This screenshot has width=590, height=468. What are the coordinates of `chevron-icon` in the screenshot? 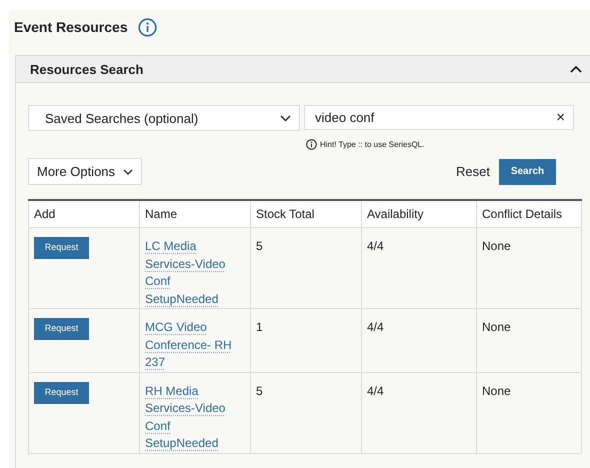 It's located at (576, 69).